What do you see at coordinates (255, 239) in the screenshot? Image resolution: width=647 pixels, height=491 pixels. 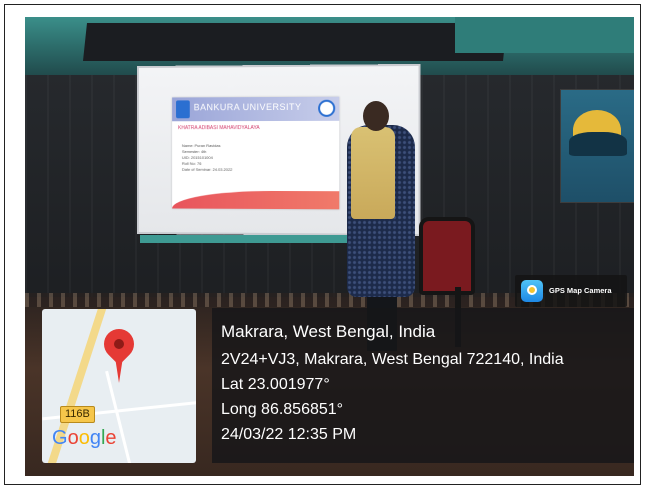 I see `stage-teal-bar` at bounding box center [255, 239].